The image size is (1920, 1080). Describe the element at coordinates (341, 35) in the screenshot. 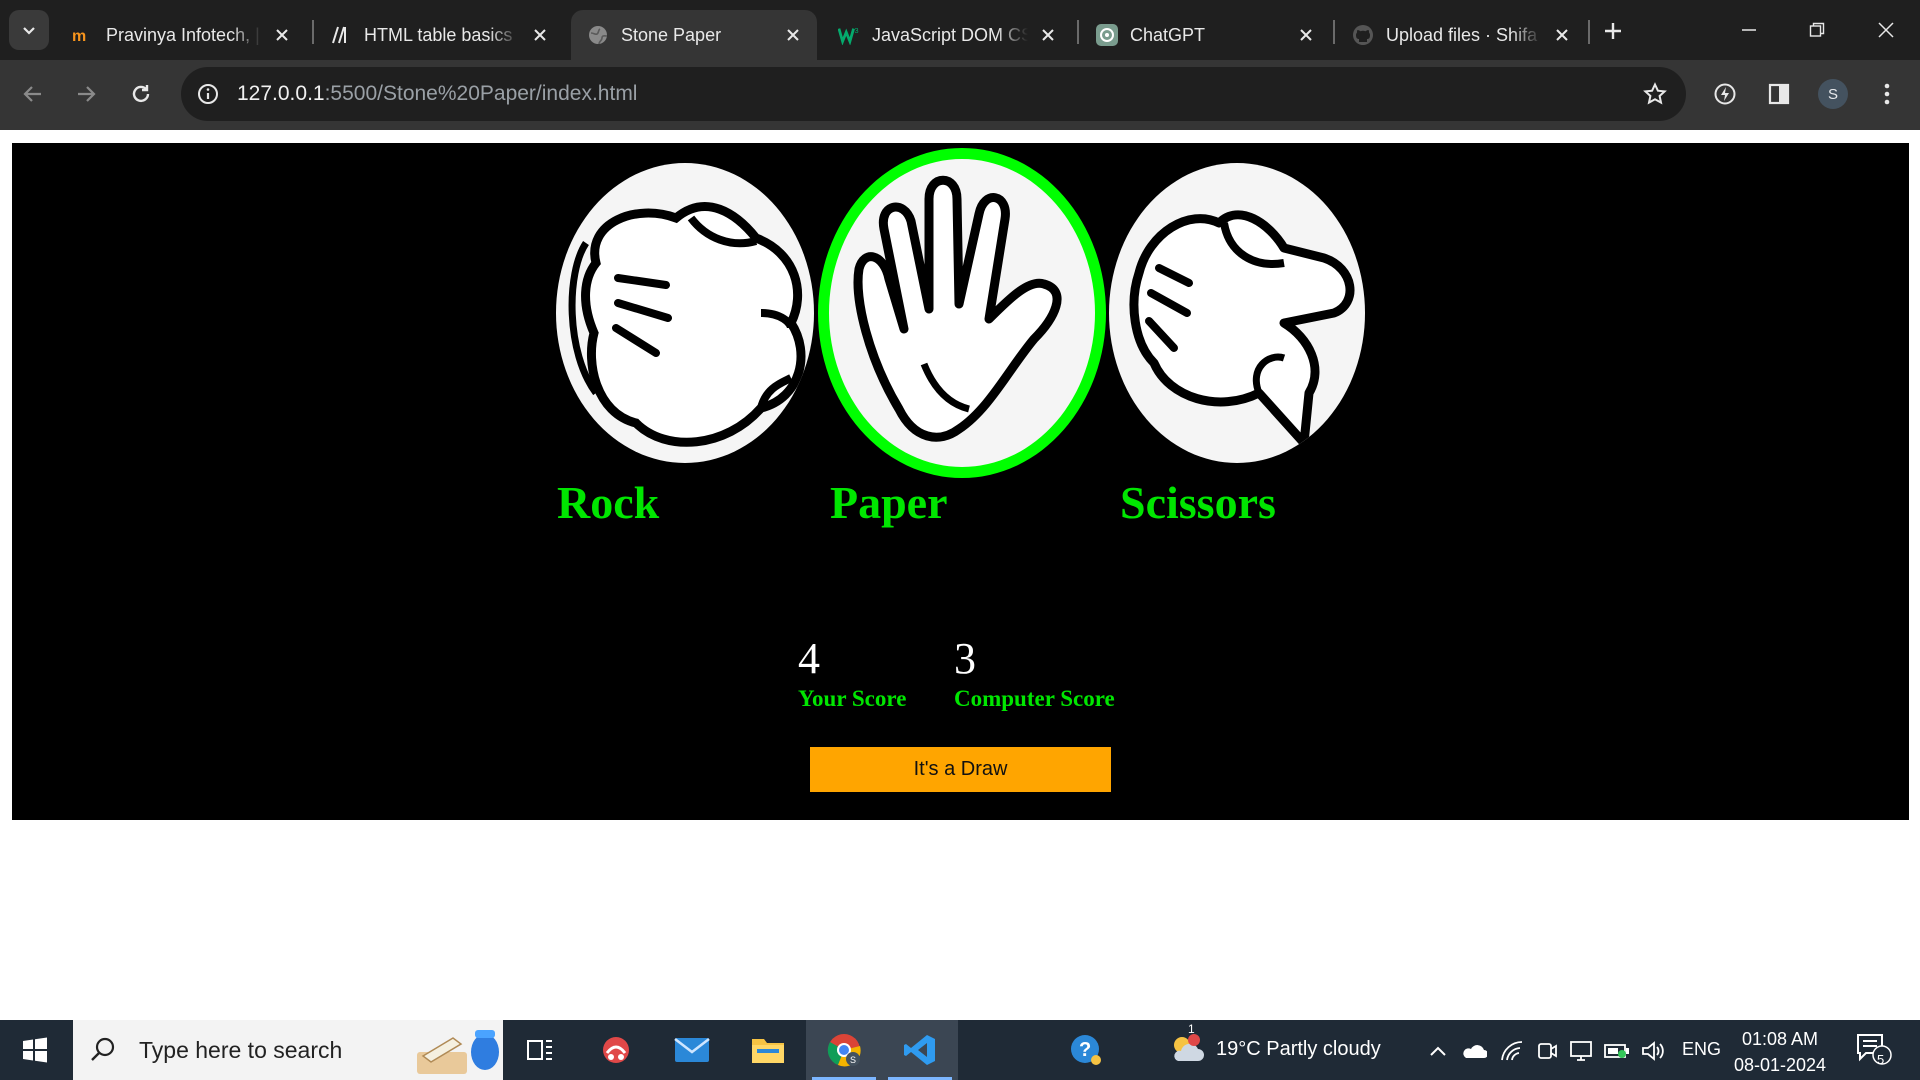

I see `mdn-icon` at that location.